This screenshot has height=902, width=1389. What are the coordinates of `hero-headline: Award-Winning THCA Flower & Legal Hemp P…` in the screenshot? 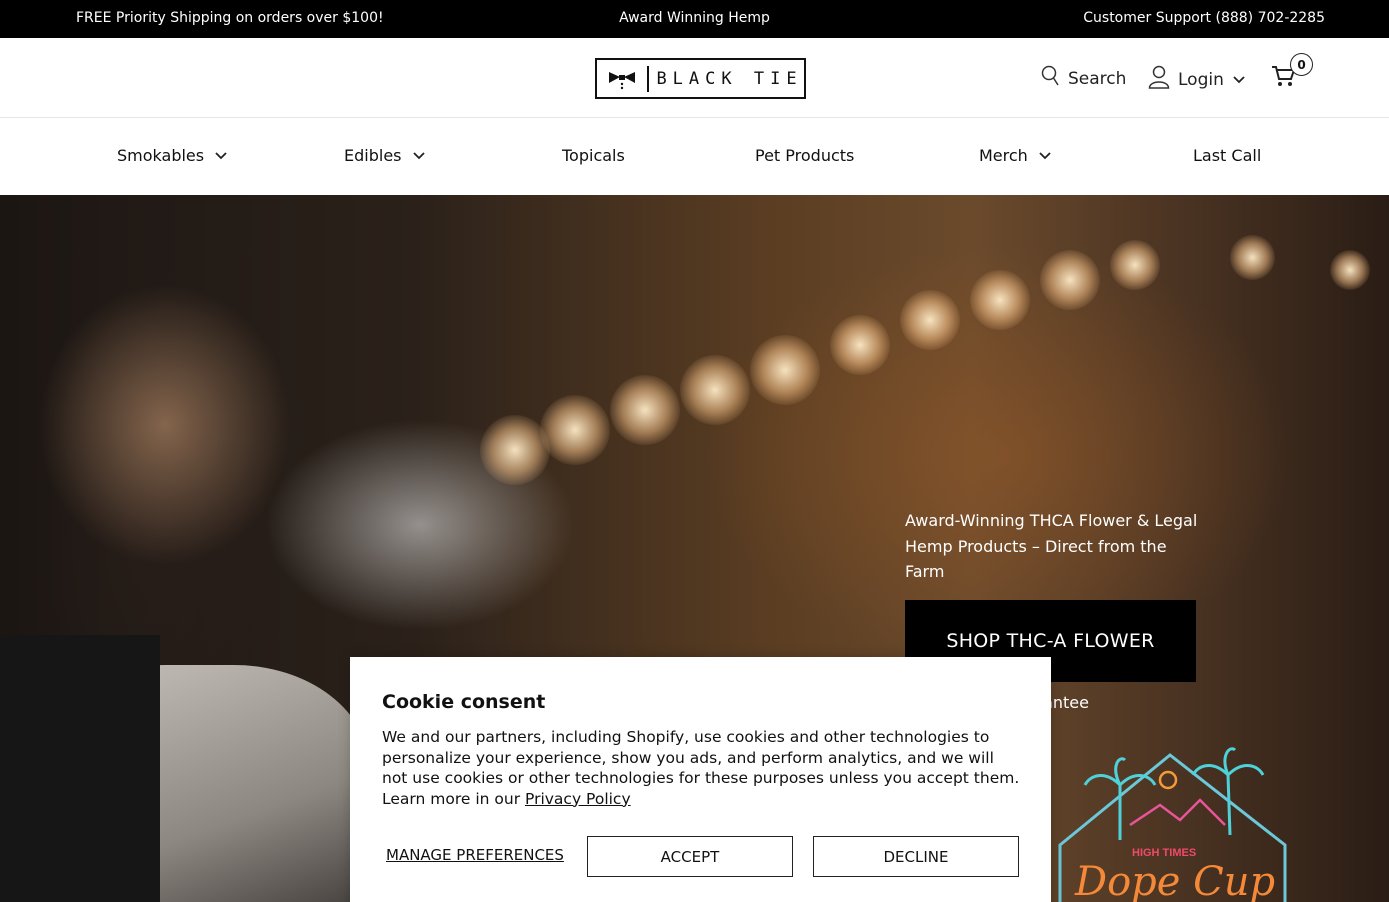 It's located at (1051, 546).